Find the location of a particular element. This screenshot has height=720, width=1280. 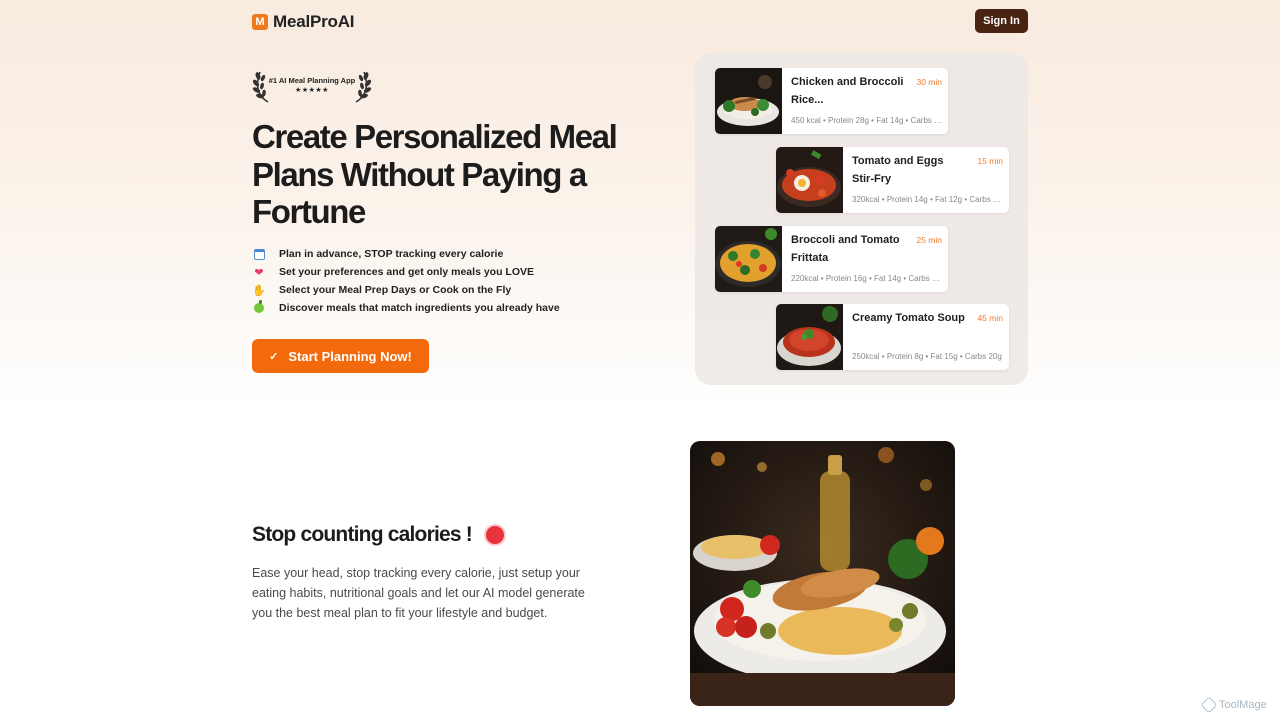

section-heading: Stop counting calories ! is located at coordinates (362, 534).